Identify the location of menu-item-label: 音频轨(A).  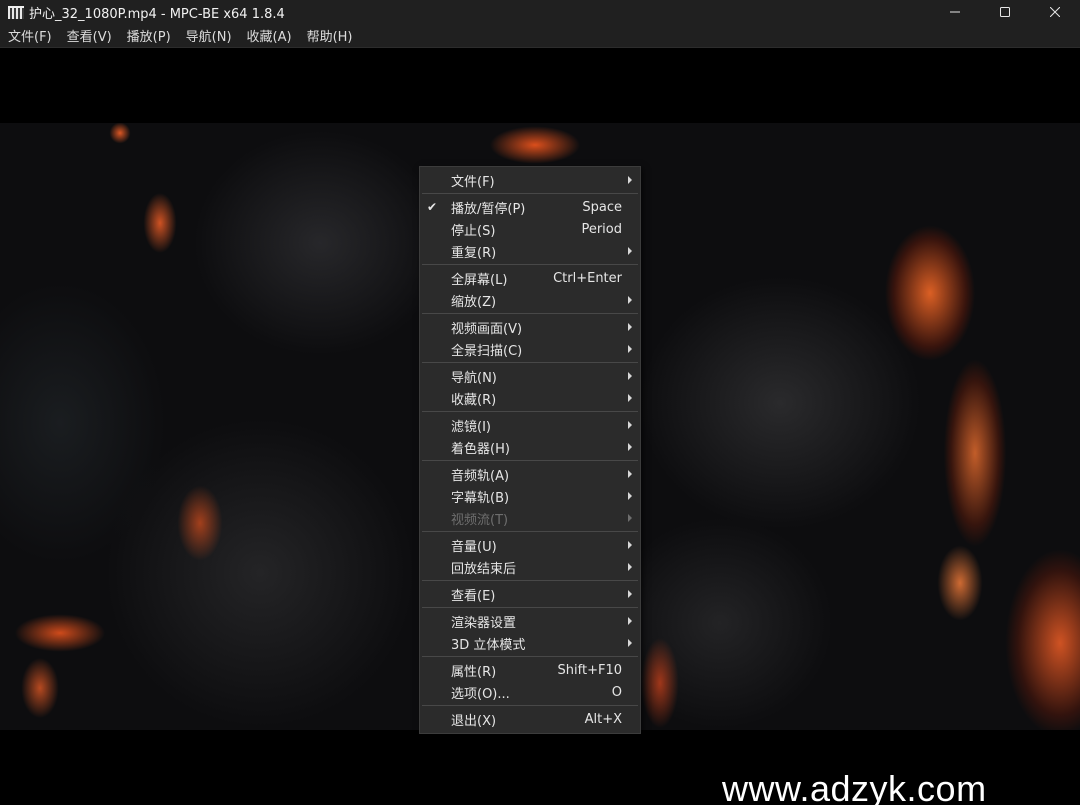
(480, 476).